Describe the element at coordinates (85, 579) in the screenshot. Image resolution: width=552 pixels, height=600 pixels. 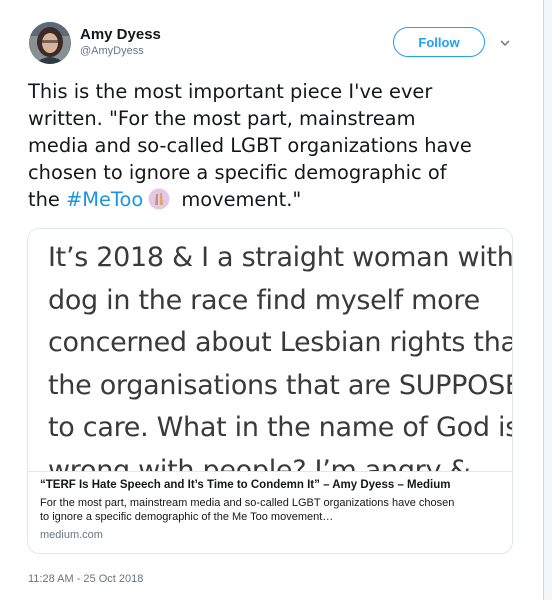
I see `tweet-timestamp: 11:28 AM - 25 Oct 2018` at that location.